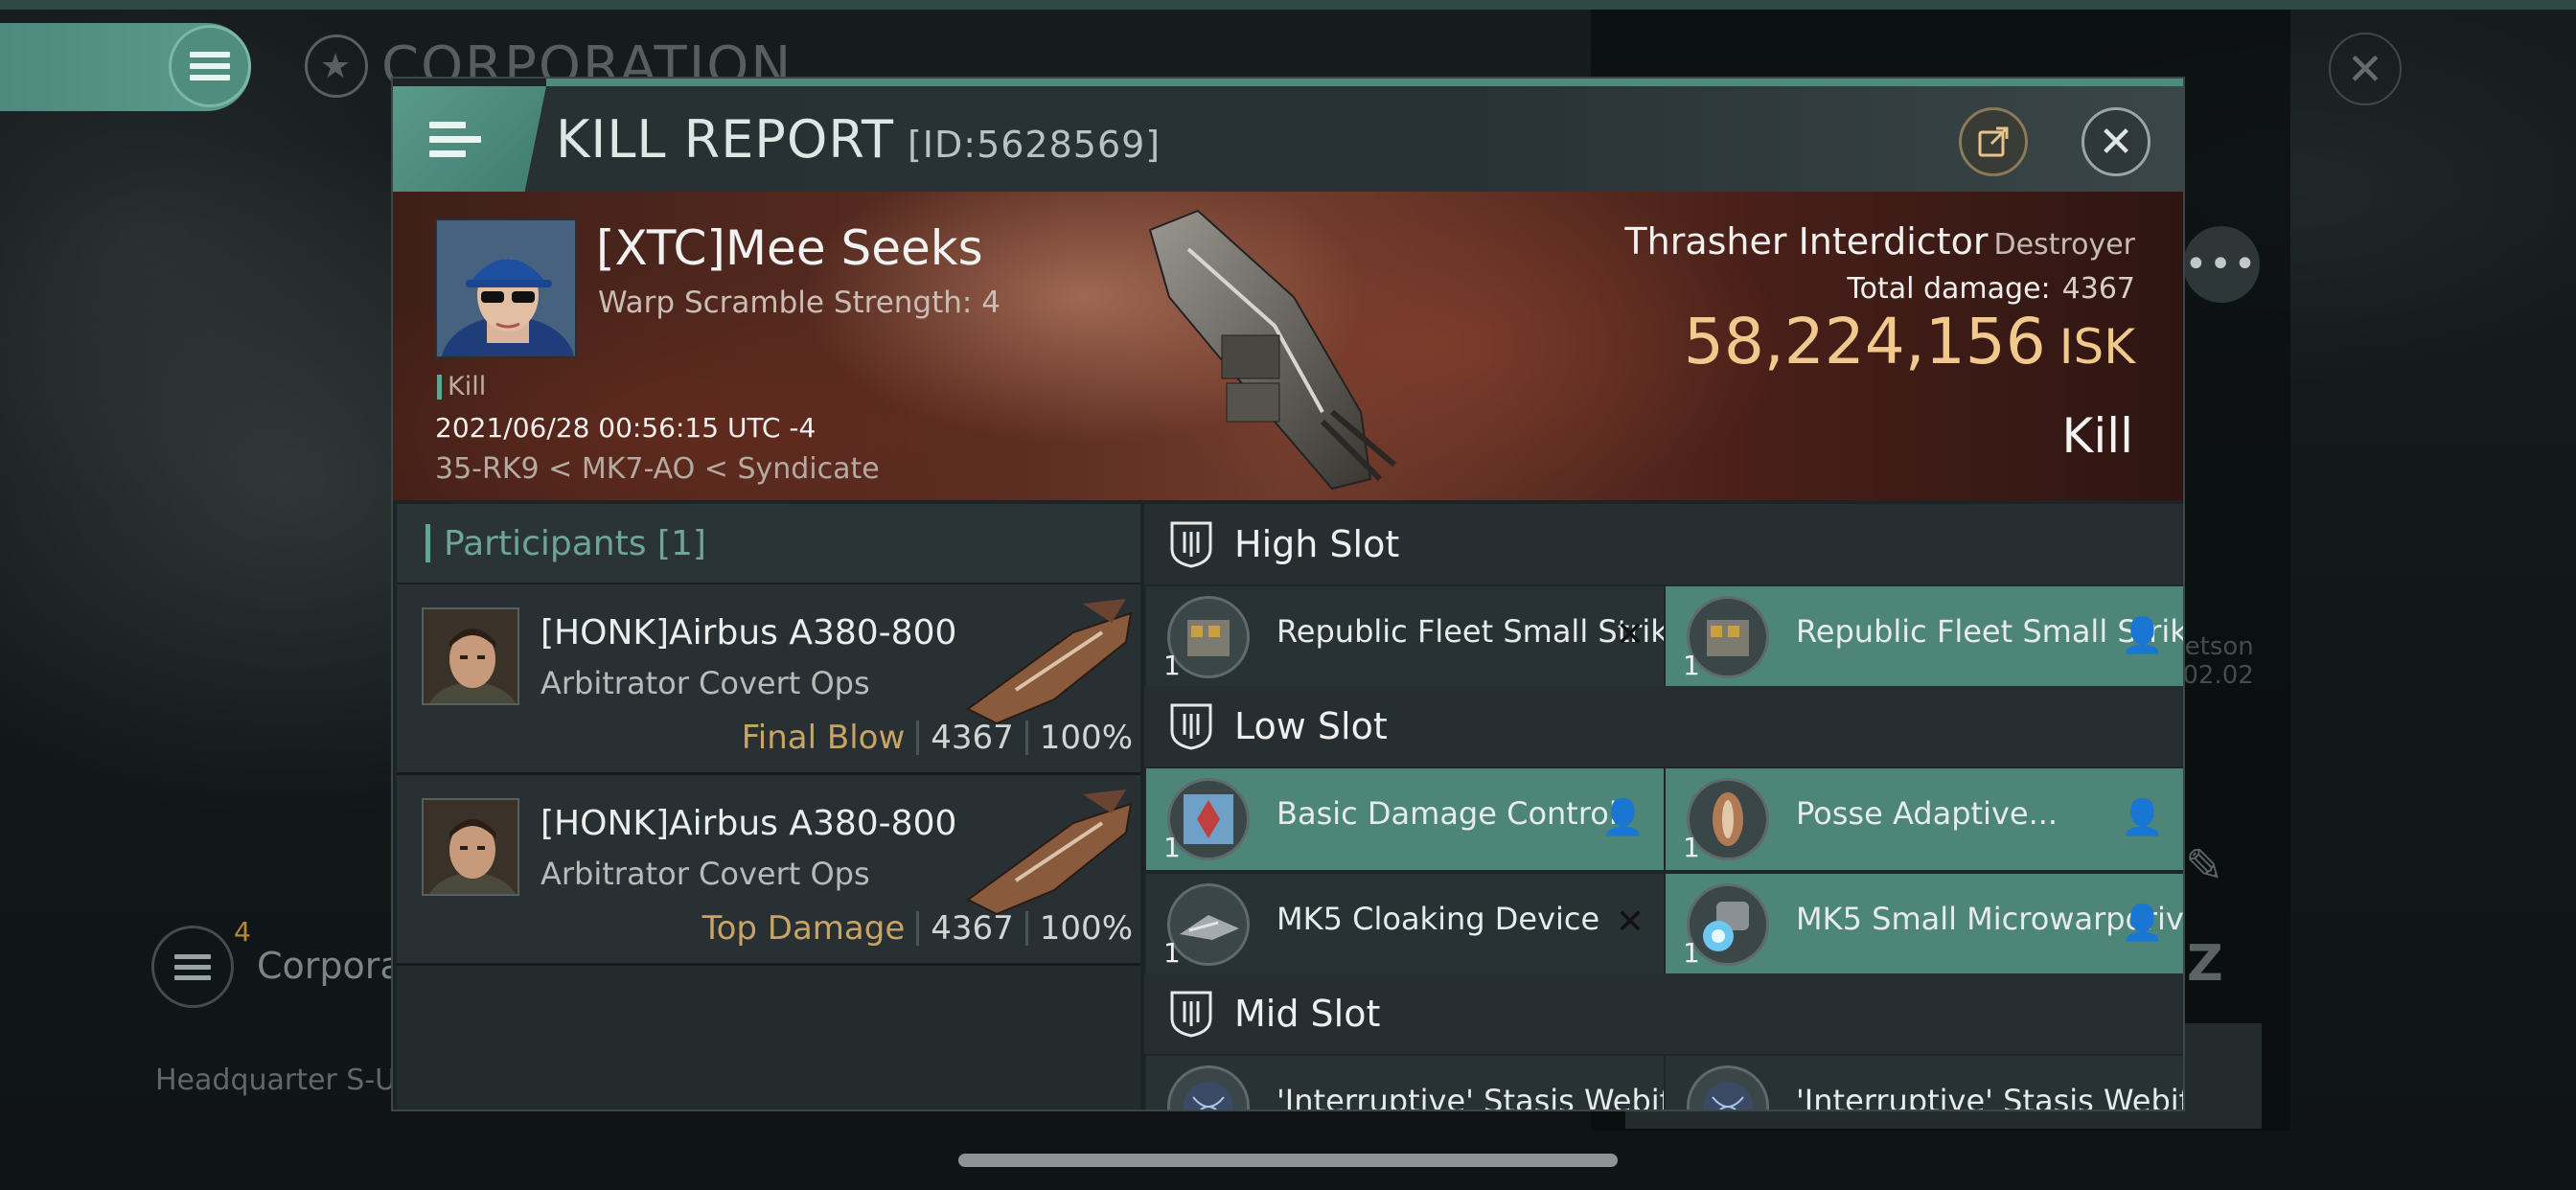 This screenshot has height=1190, width=2576. I want to click on participant-stats: Top Damage 4367 100%, so click(917, 929).